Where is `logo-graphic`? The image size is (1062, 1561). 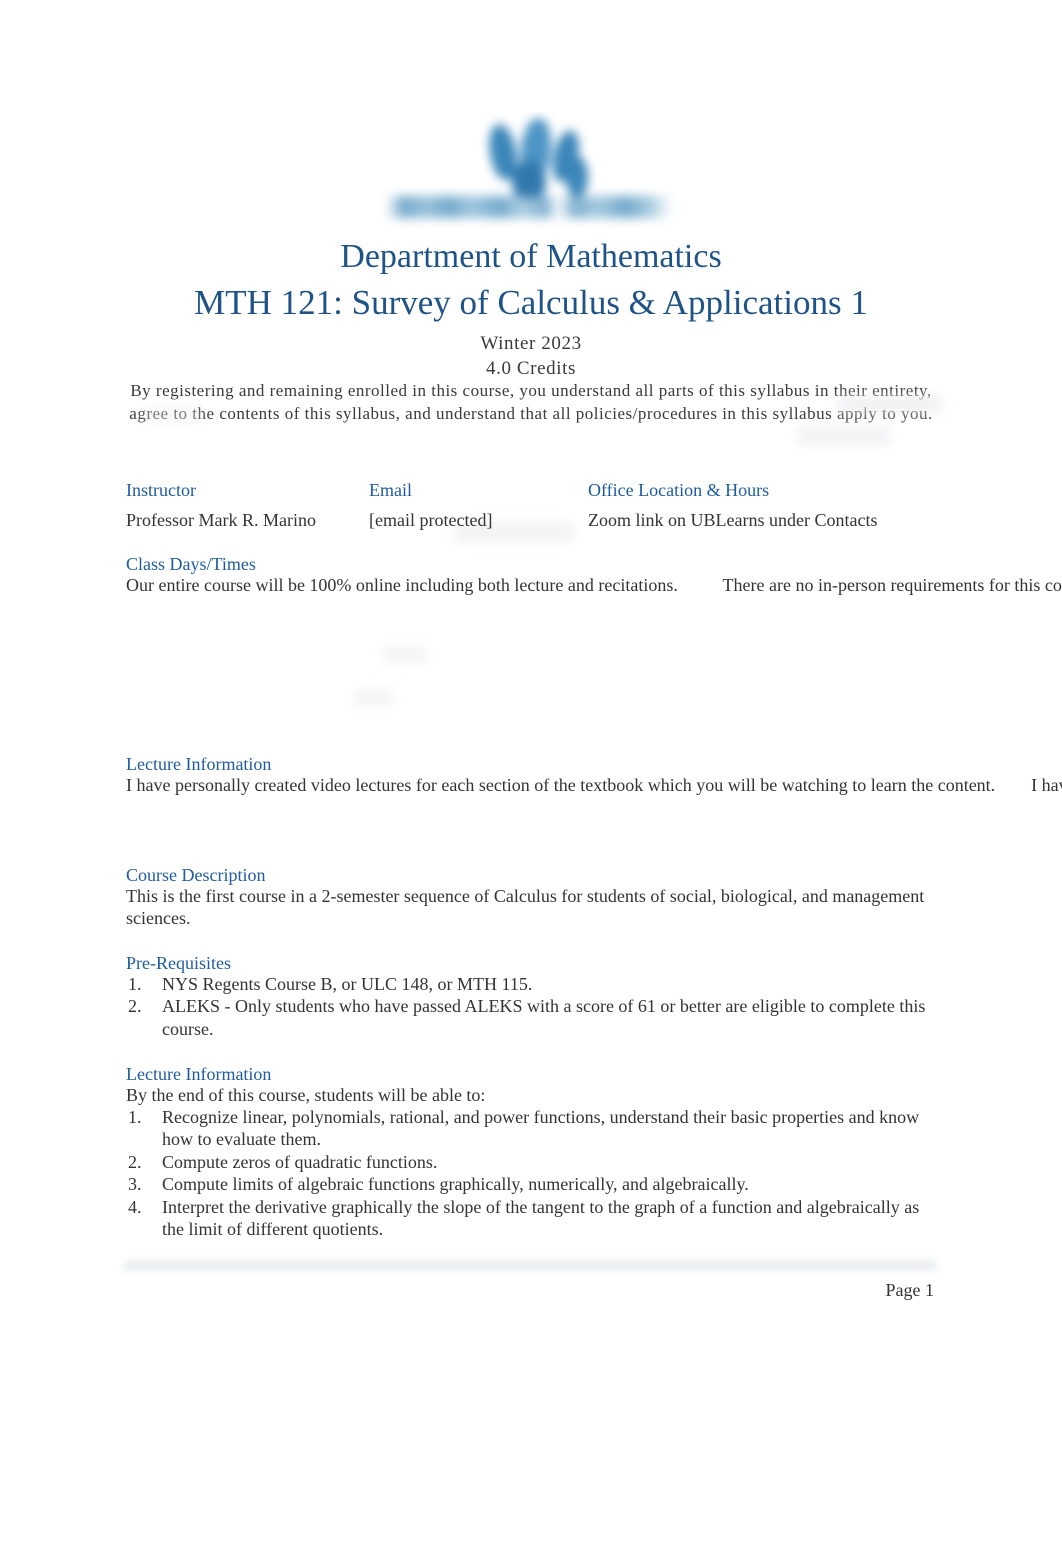
logo-graphic is located at coordinates (528, 173).